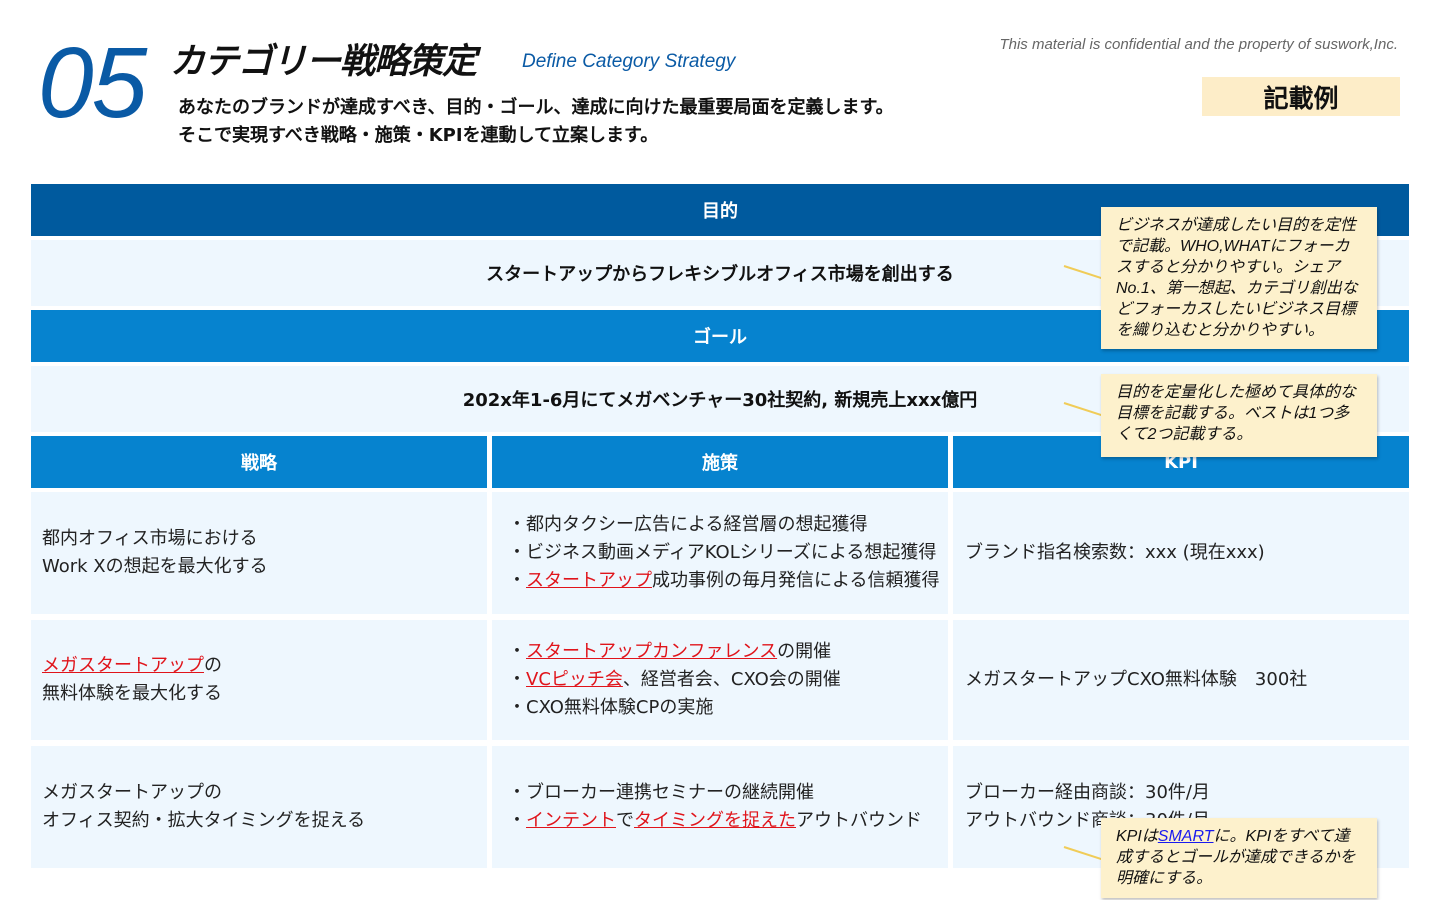 Image resolution: width=1440 pixels, height=900 pixels. What do you see at coordinates (1136, 679) in the screenshot?
I see `kpi-line: メガスタートアップCXO無料体験 300社` at bounding box center [1136, 679].